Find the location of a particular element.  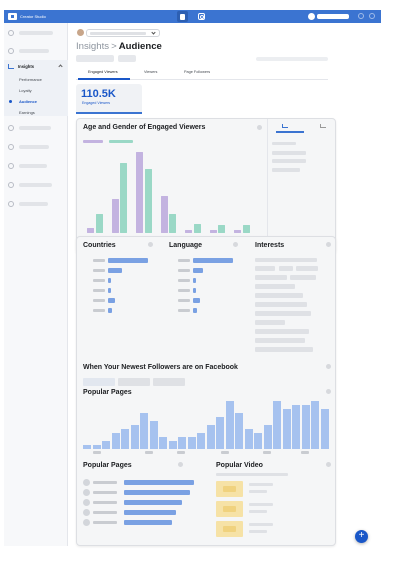

popular-video-info-icon is located at coordinates (328, 464).